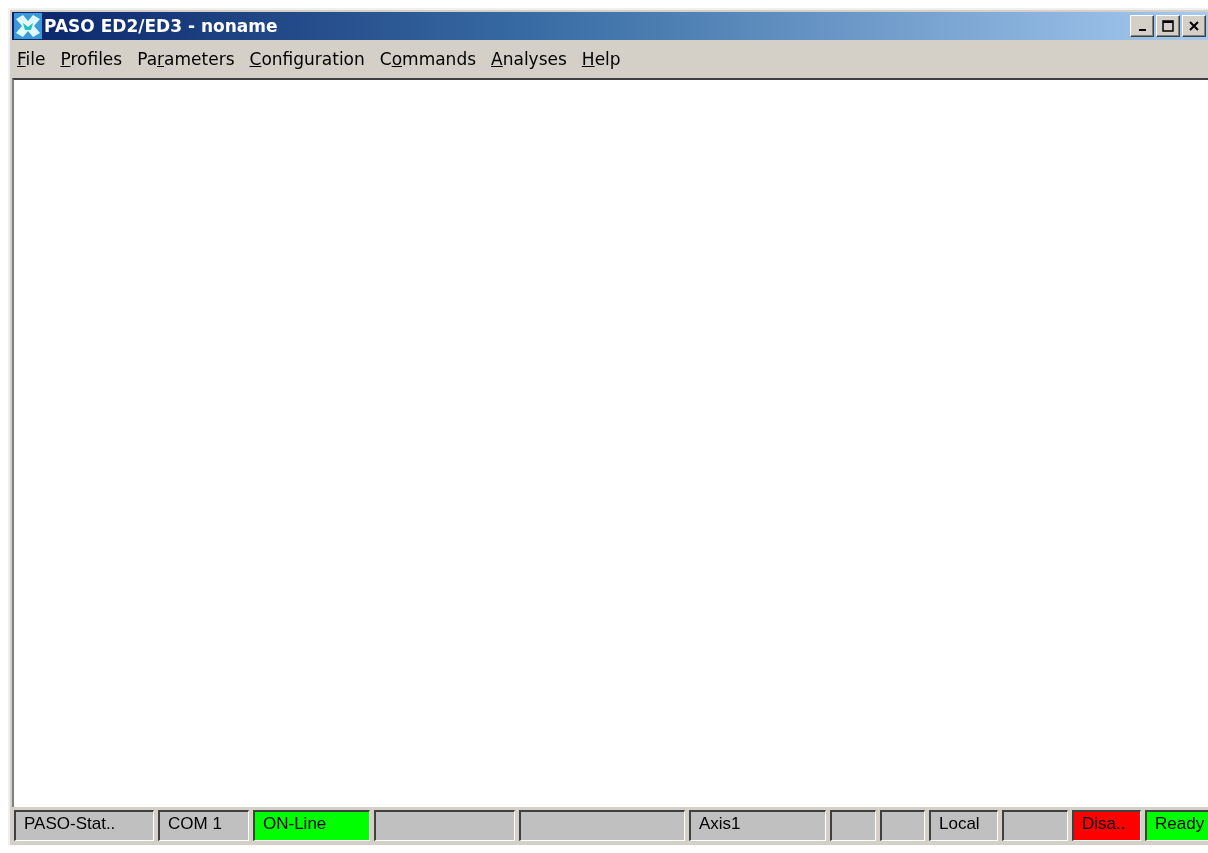  I want to click on status-pane: Local, so click(963, 825).